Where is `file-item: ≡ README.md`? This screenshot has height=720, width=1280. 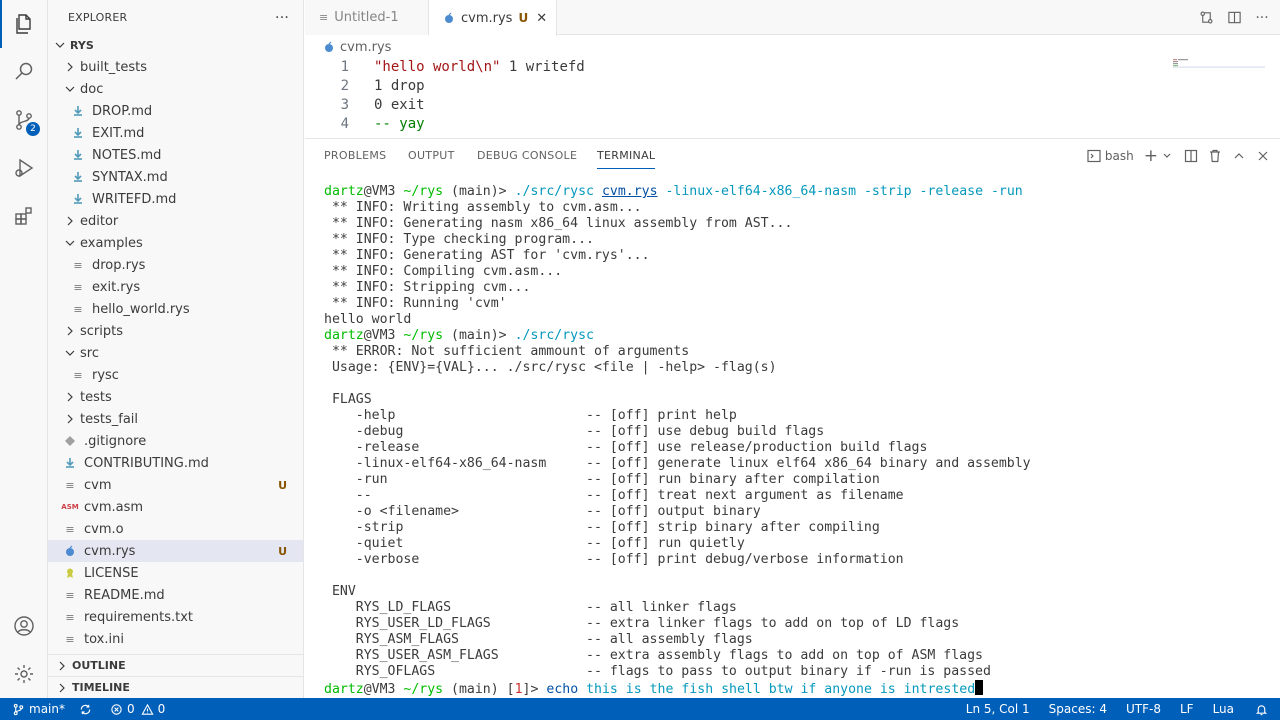
file-item: ≡ README.md is located at coordinates (175, 595).